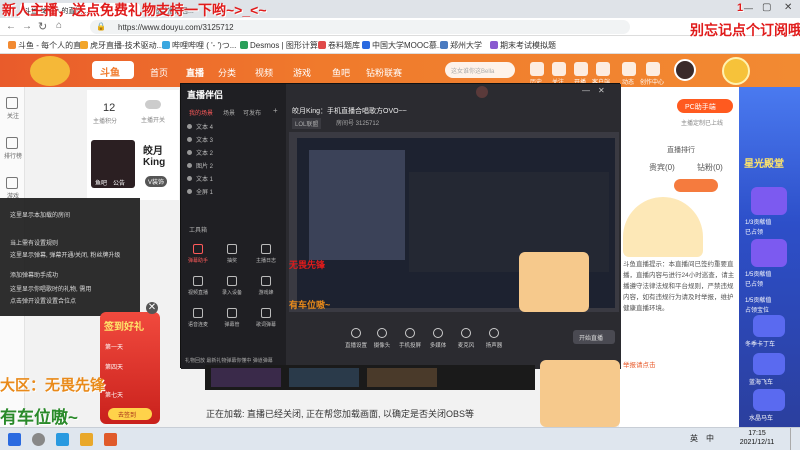 This screenshot has height=450, width=800. I want to click on tab-diamond: 钻粉(0), so click(710, 167).